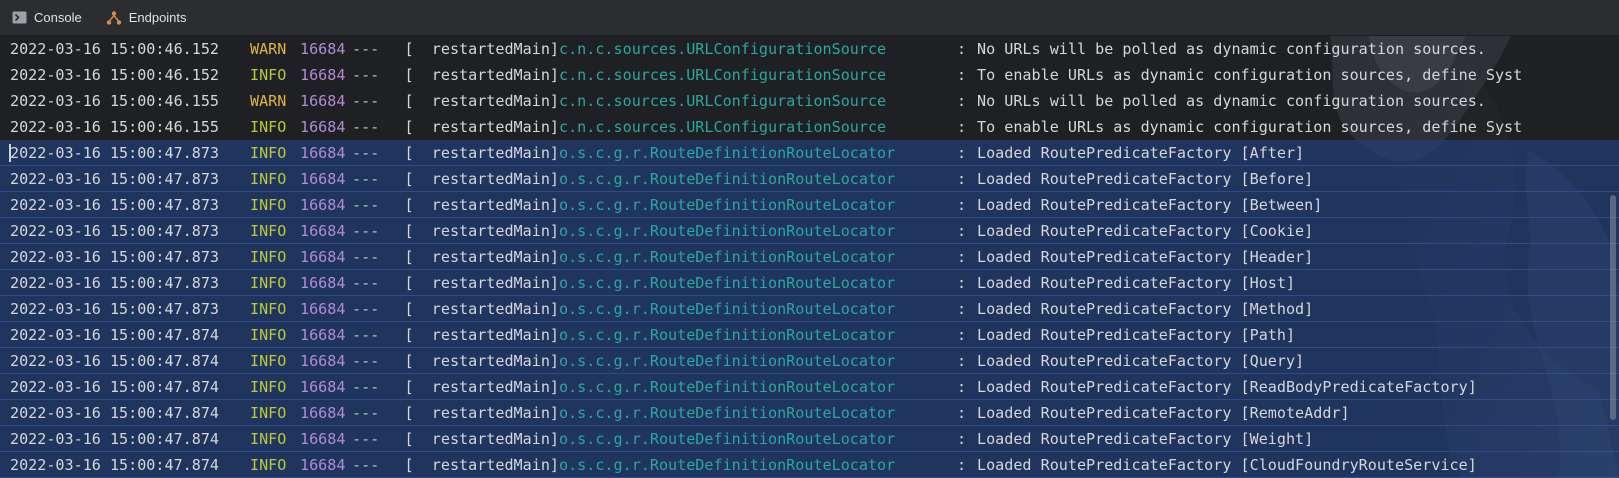 The image size is (1619, 478). What do you see at coordinates (1145, 309) in the screenshot?
I see `log-message: Loaded RoutePredicateFactory [Method]` at bounding box center [1145, 309].